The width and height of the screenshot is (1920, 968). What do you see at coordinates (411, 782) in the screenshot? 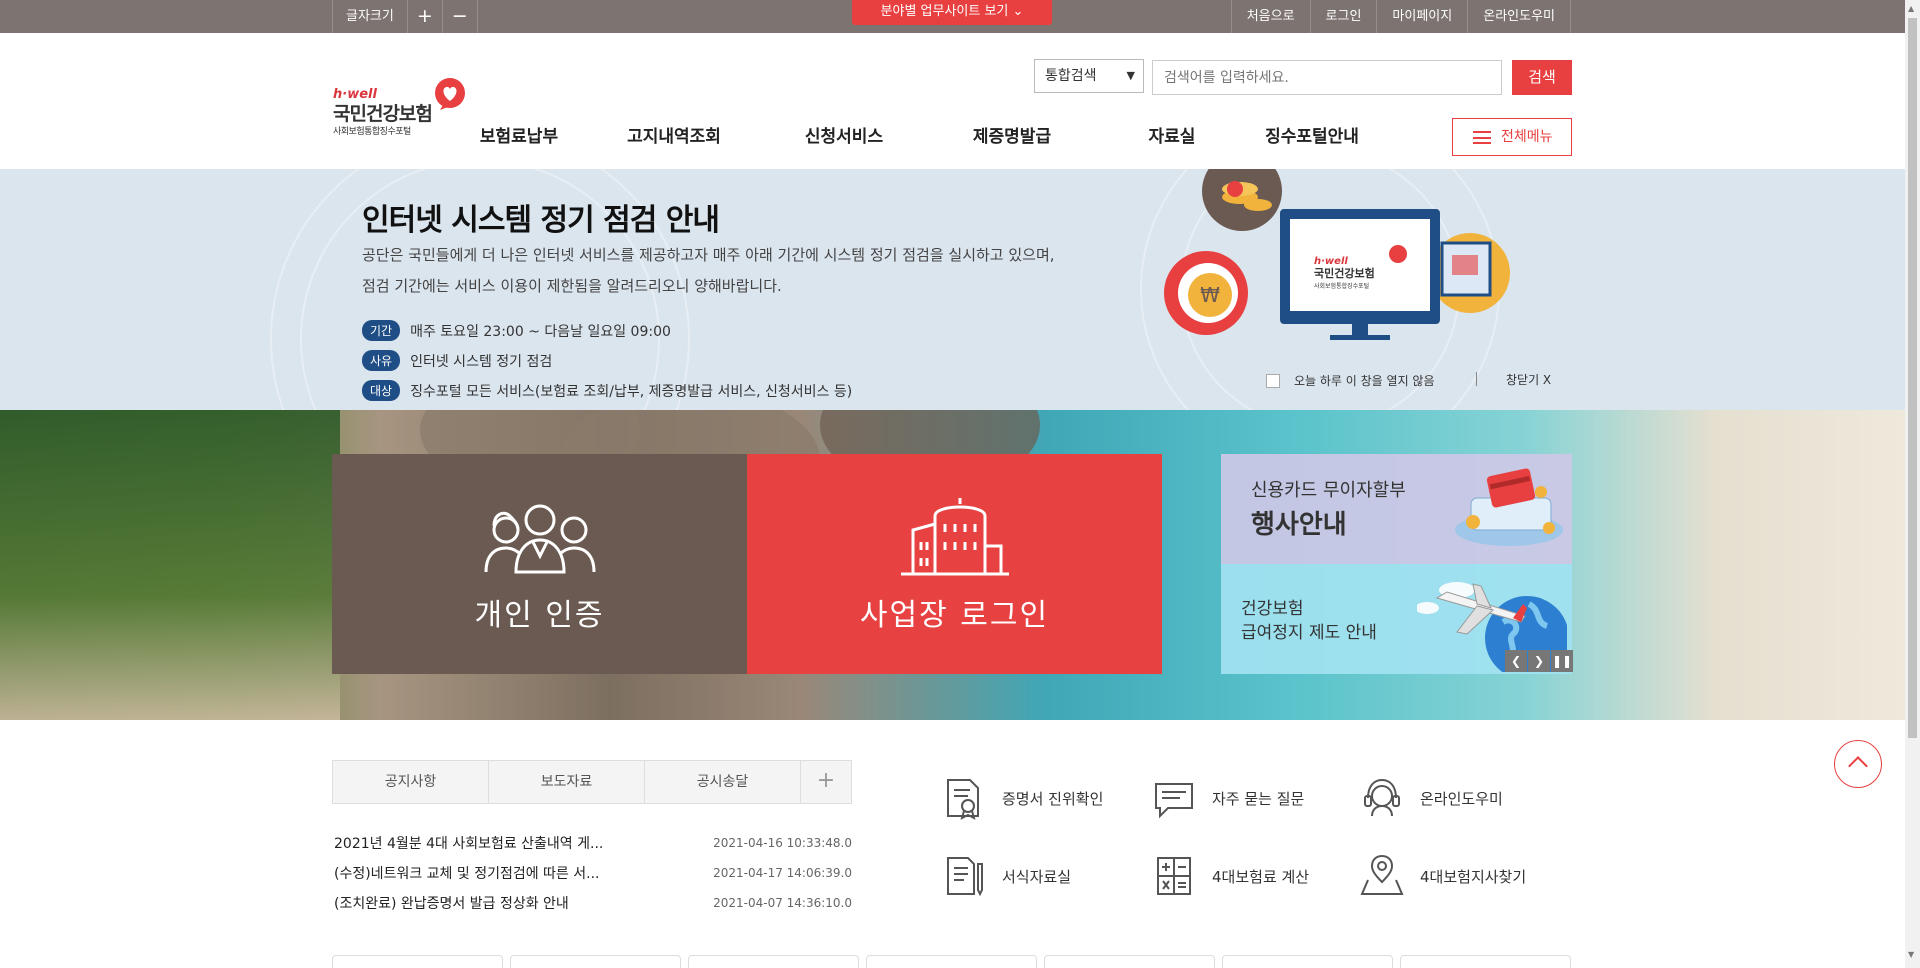
I see `tab-notices: 공지사항` at bounding box center [411, 782].